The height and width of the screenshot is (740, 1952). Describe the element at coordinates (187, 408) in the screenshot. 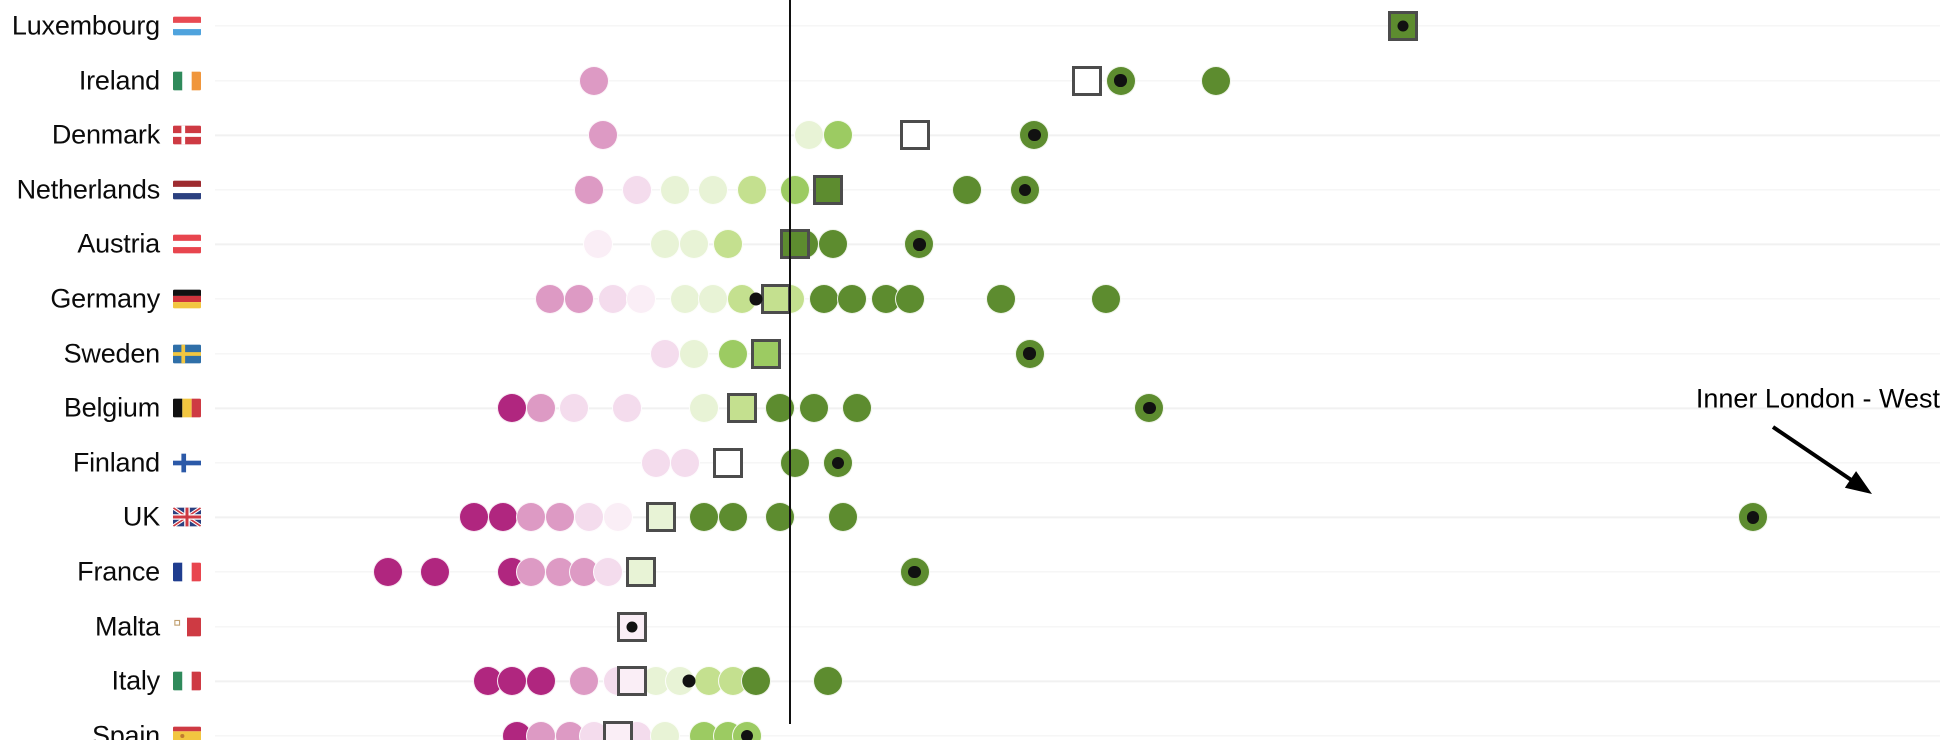

I see `flag-belgium-icon` at that location.